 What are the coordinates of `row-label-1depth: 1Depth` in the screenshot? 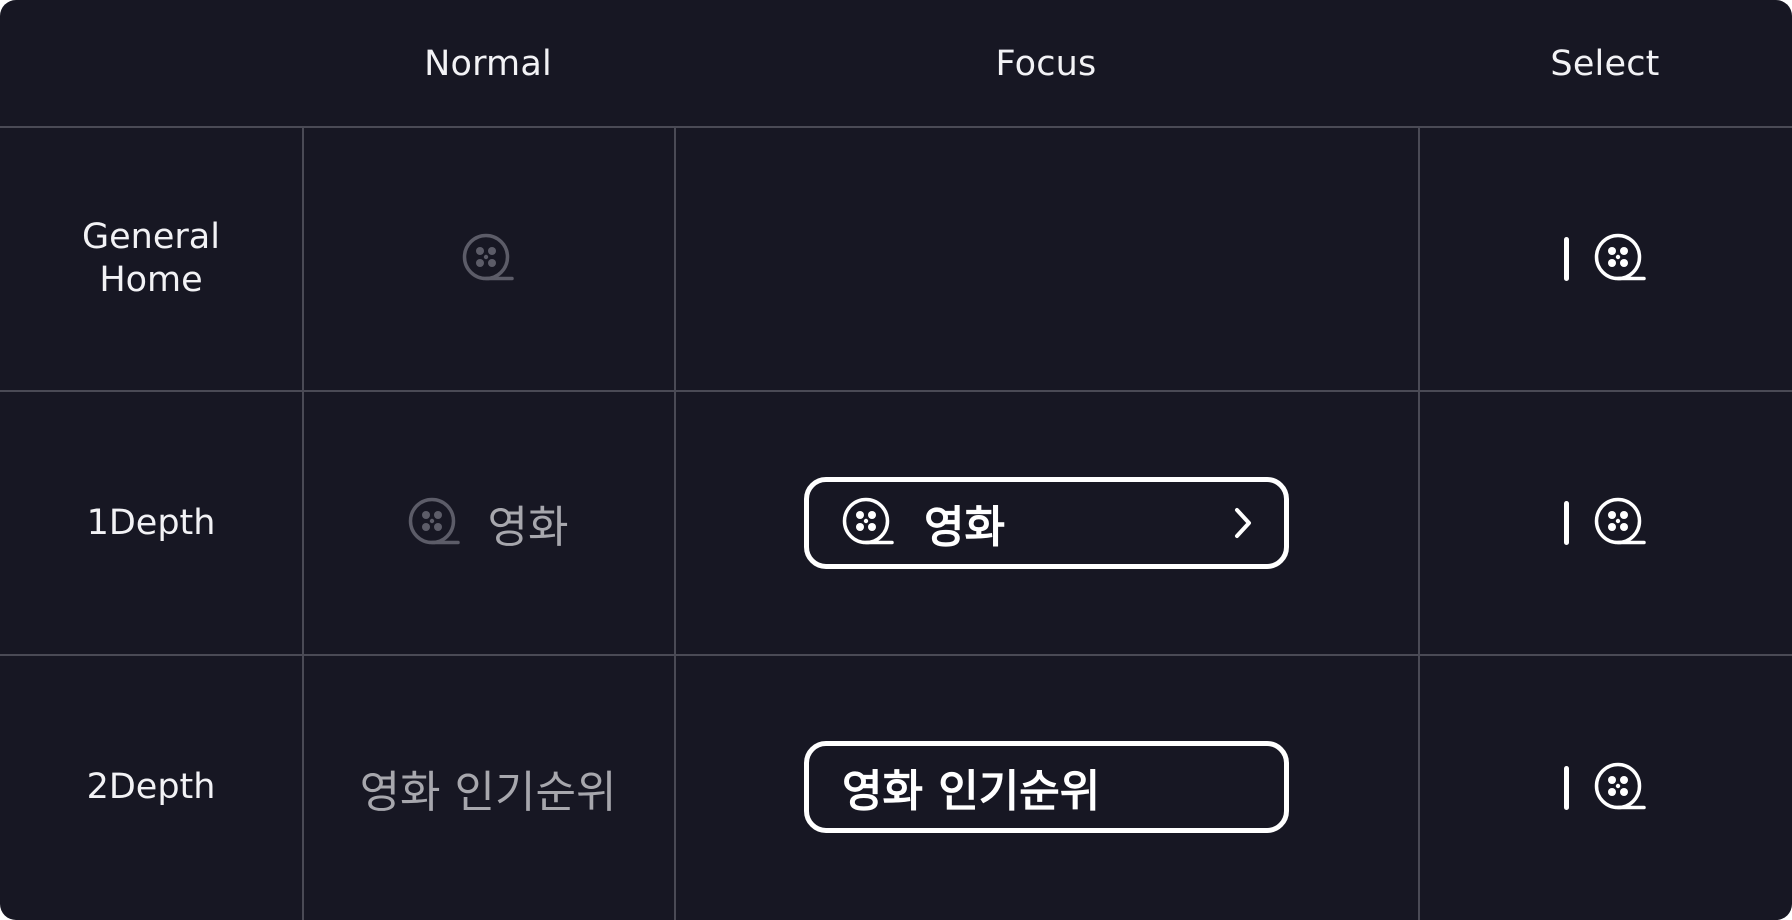 It's located at (151, 523).